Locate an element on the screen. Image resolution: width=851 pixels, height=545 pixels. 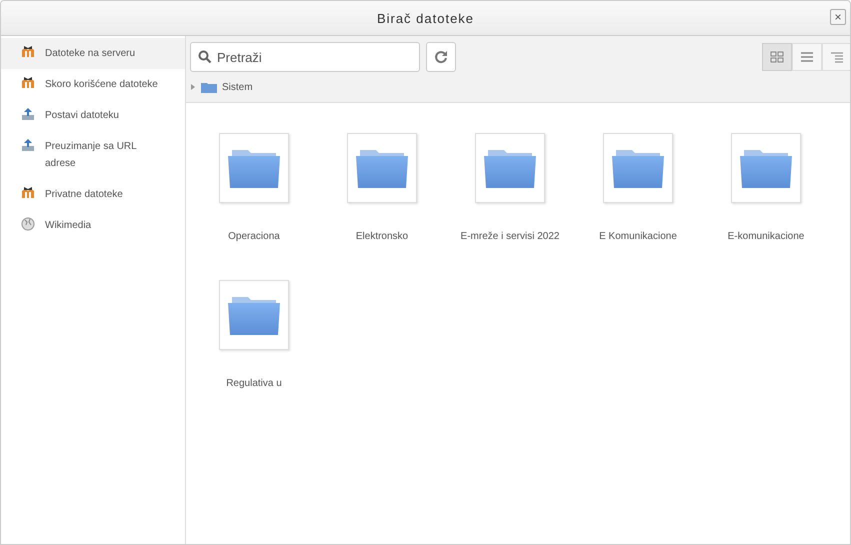
sidebar-item: Wikimedia is located at coordinates (93, 225).